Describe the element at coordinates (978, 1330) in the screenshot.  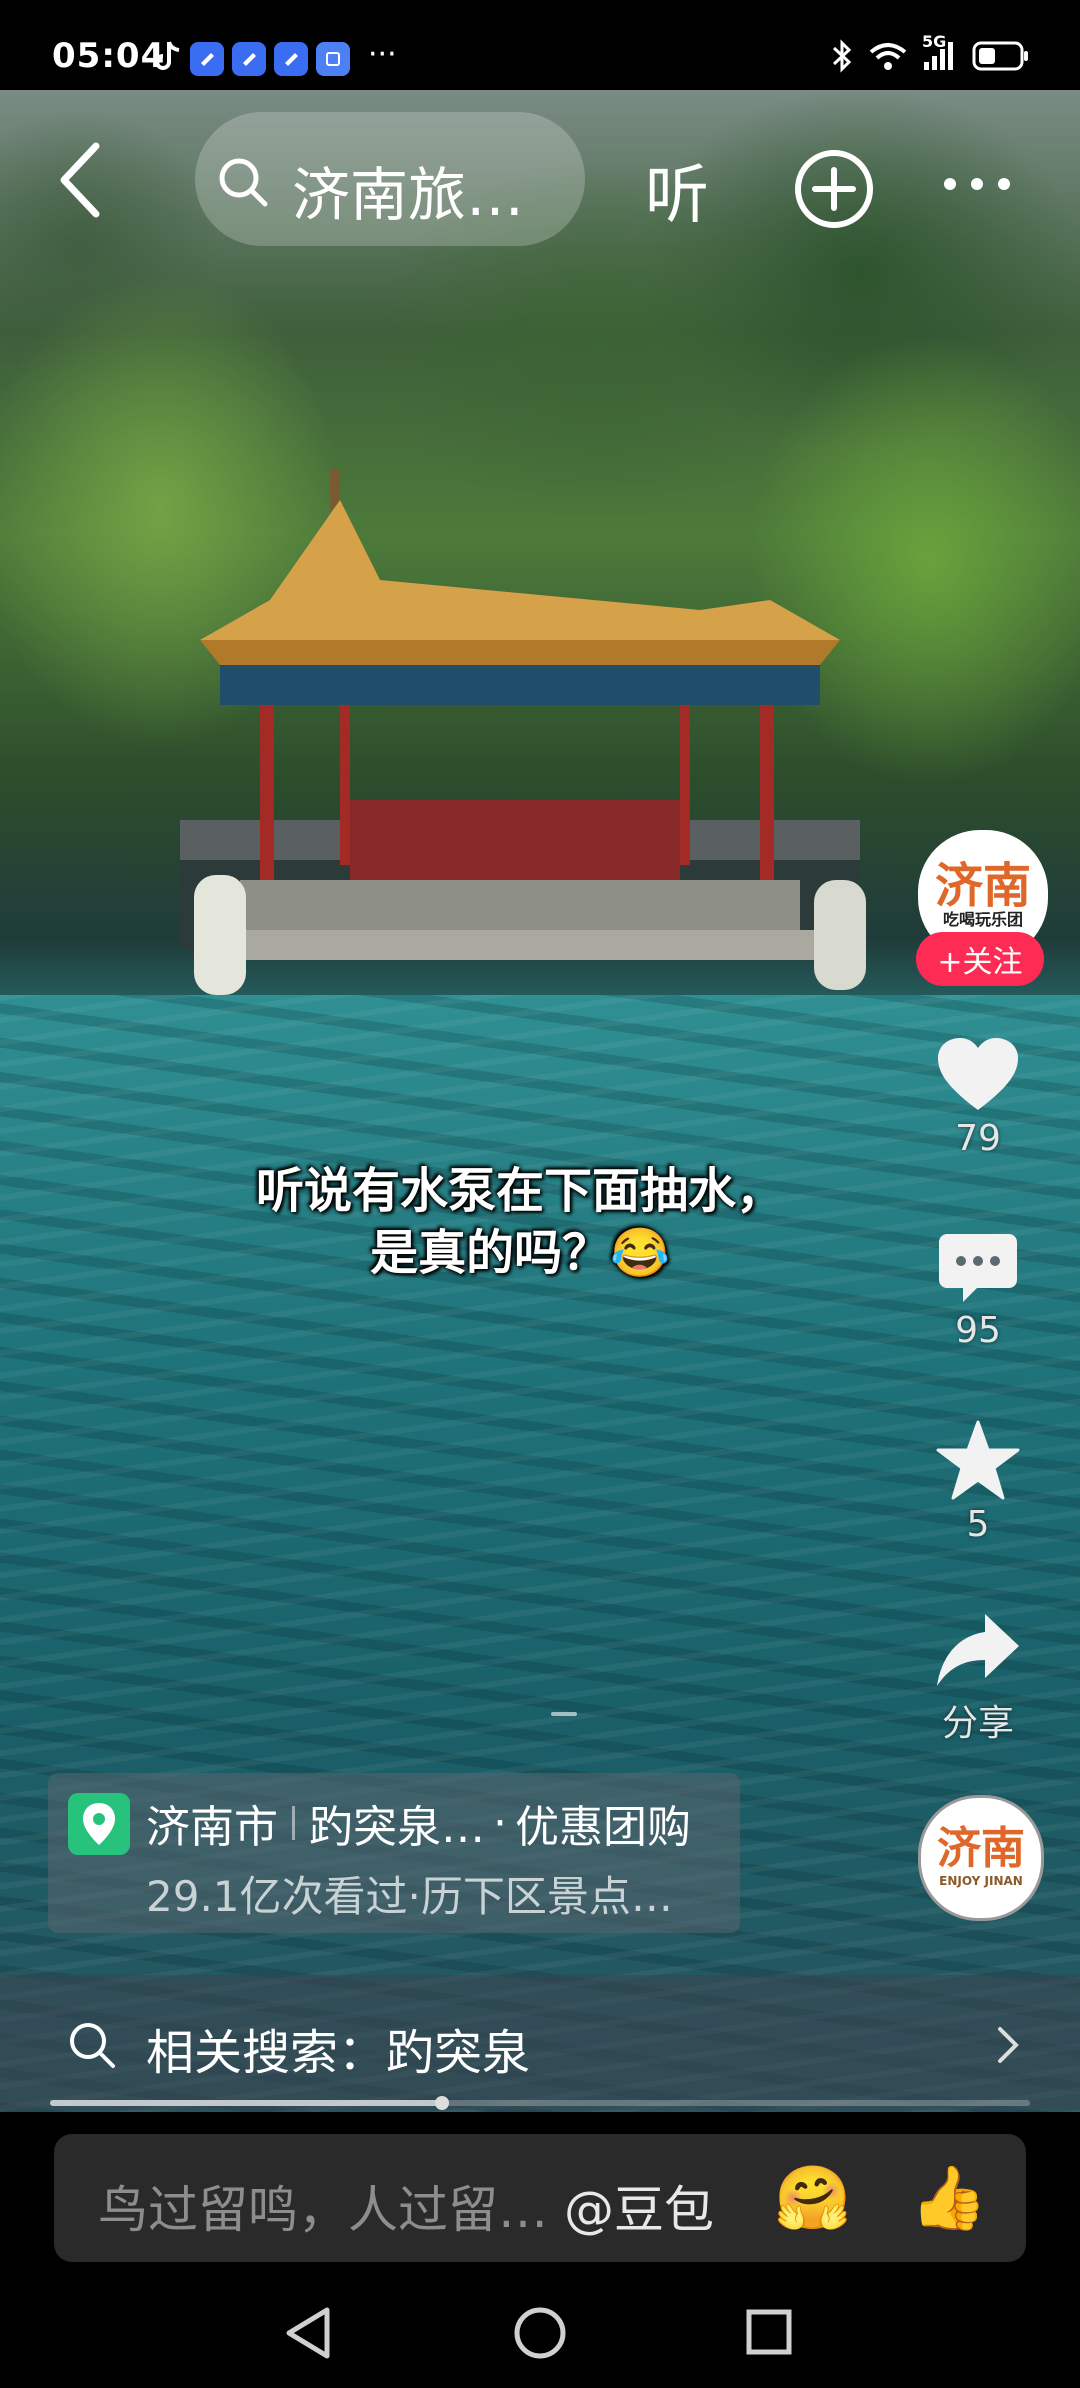
I see `comment-count: 95` at that location.